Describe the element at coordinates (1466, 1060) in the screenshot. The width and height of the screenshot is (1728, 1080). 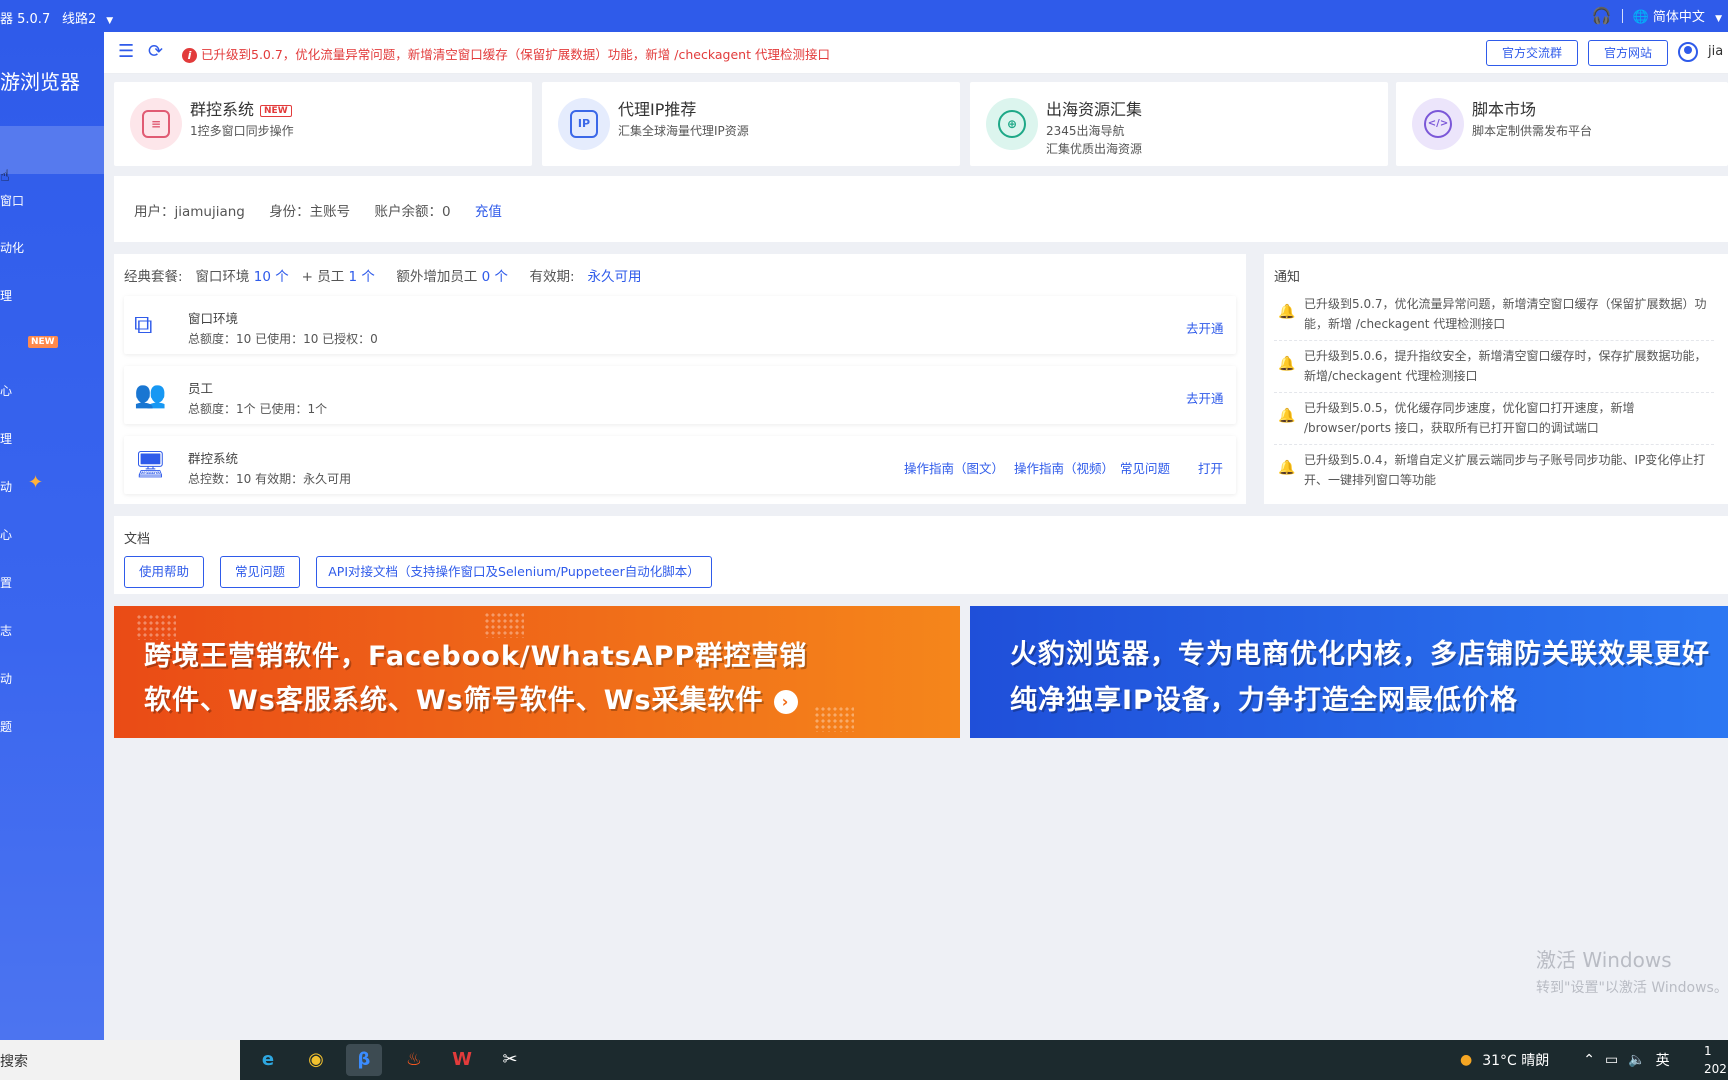
I see `weather-icon: ●` at that location.